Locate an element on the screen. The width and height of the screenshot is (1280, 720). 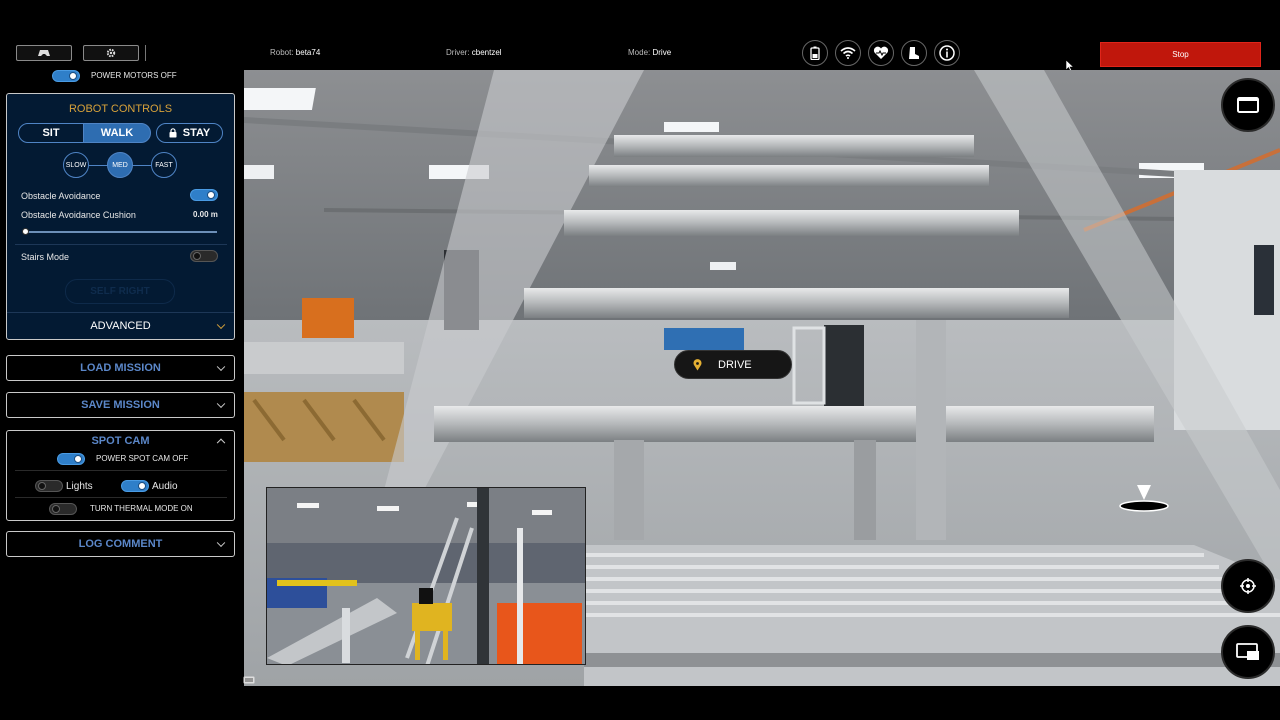
stairs-mode-label: Stairs Mode is located at coordinates (45, 257).